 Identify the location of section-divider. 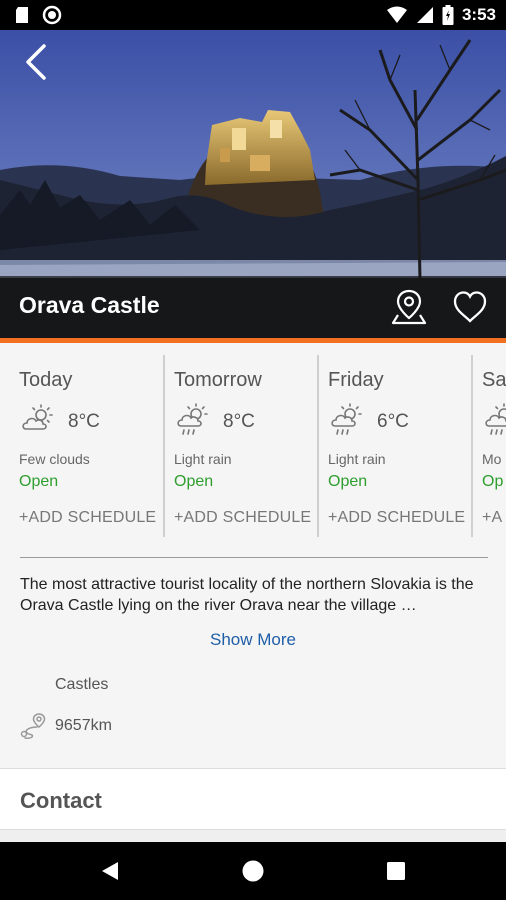
(254, 557).